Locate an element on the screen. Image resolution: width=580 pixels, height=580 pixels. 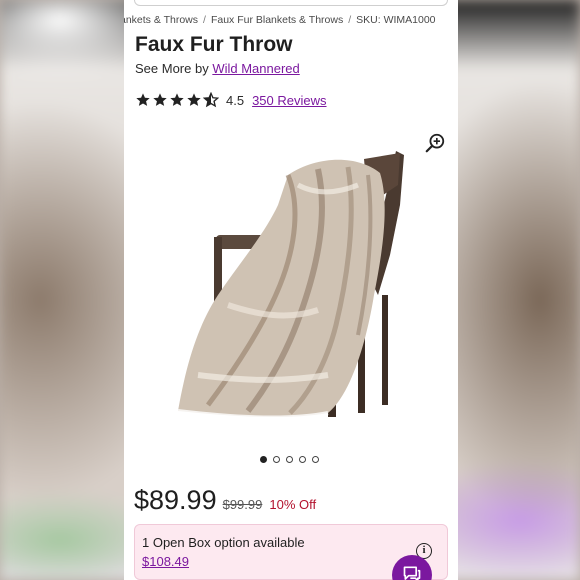
brand-link: Wild Mannered is located at coordinates (255, 68).